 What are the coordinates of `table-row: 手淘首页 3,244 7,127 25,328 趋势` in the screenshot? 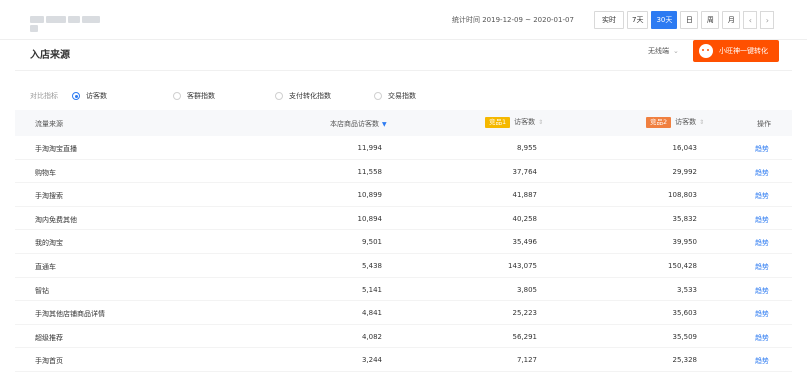 It's located at (403, 360).